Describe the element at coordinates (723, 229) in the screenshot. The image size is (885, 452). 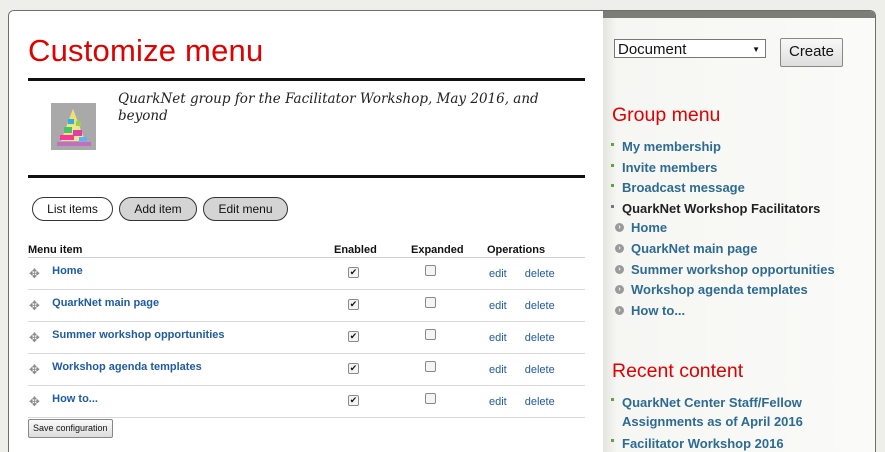
I see `list-item: › Home` at that location.